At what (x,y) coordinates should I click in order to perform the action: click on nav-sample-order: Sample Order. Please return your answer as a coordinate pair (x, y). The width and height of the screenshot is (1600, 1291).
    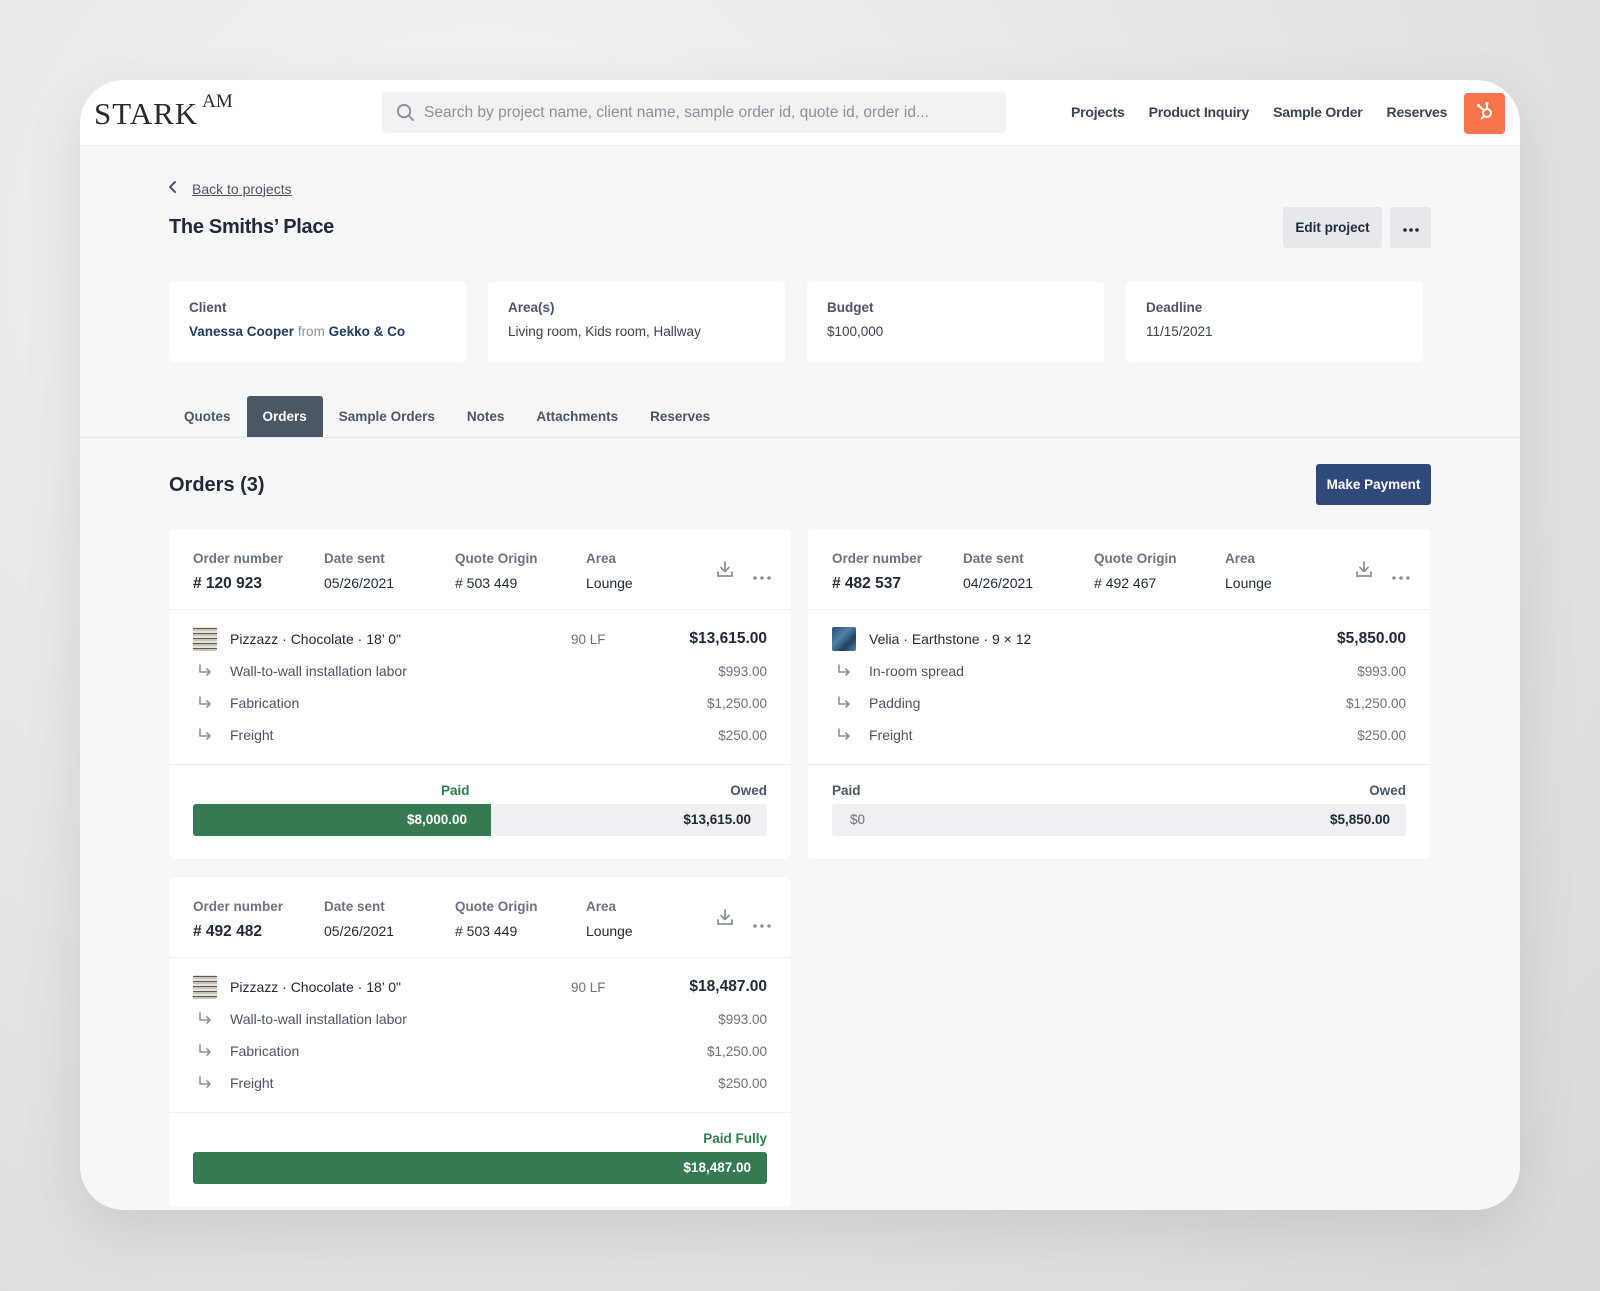
    Looking at the image, I should click on (1318, 112).